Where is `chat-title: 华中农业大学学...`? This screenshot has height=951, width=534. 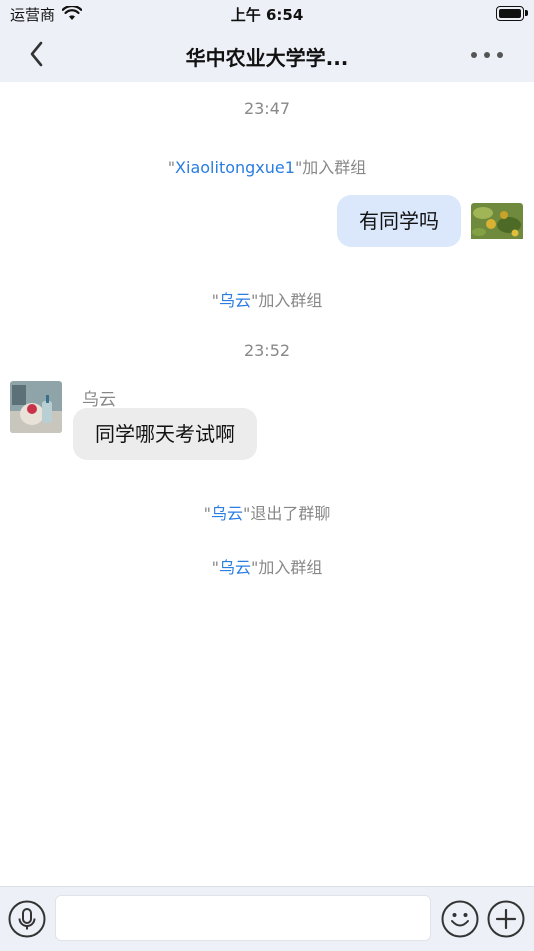
chat-title: 华中农业大学学... is located at coordinates (267, 58).